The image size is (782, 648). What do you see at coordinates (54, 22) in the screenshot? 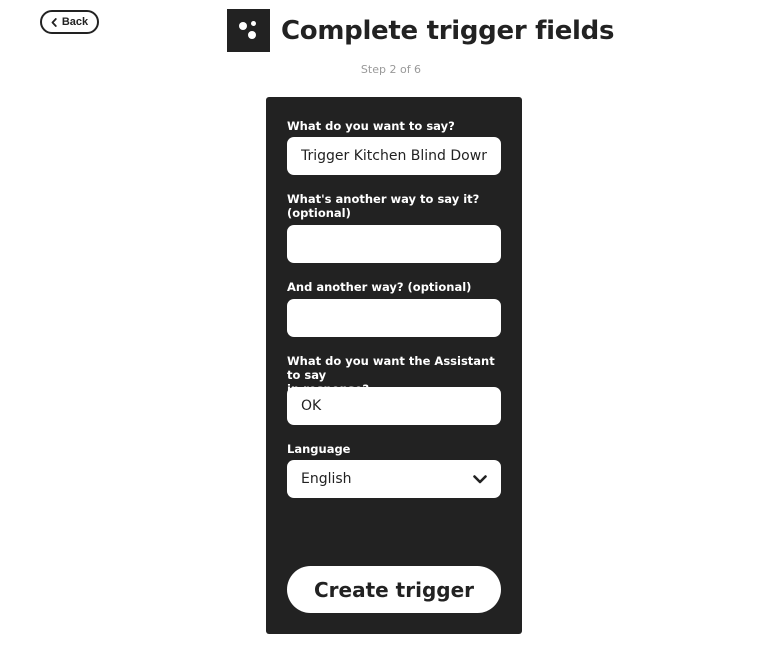
I see `chevron-left-icon` at bounding box center [54, 22].